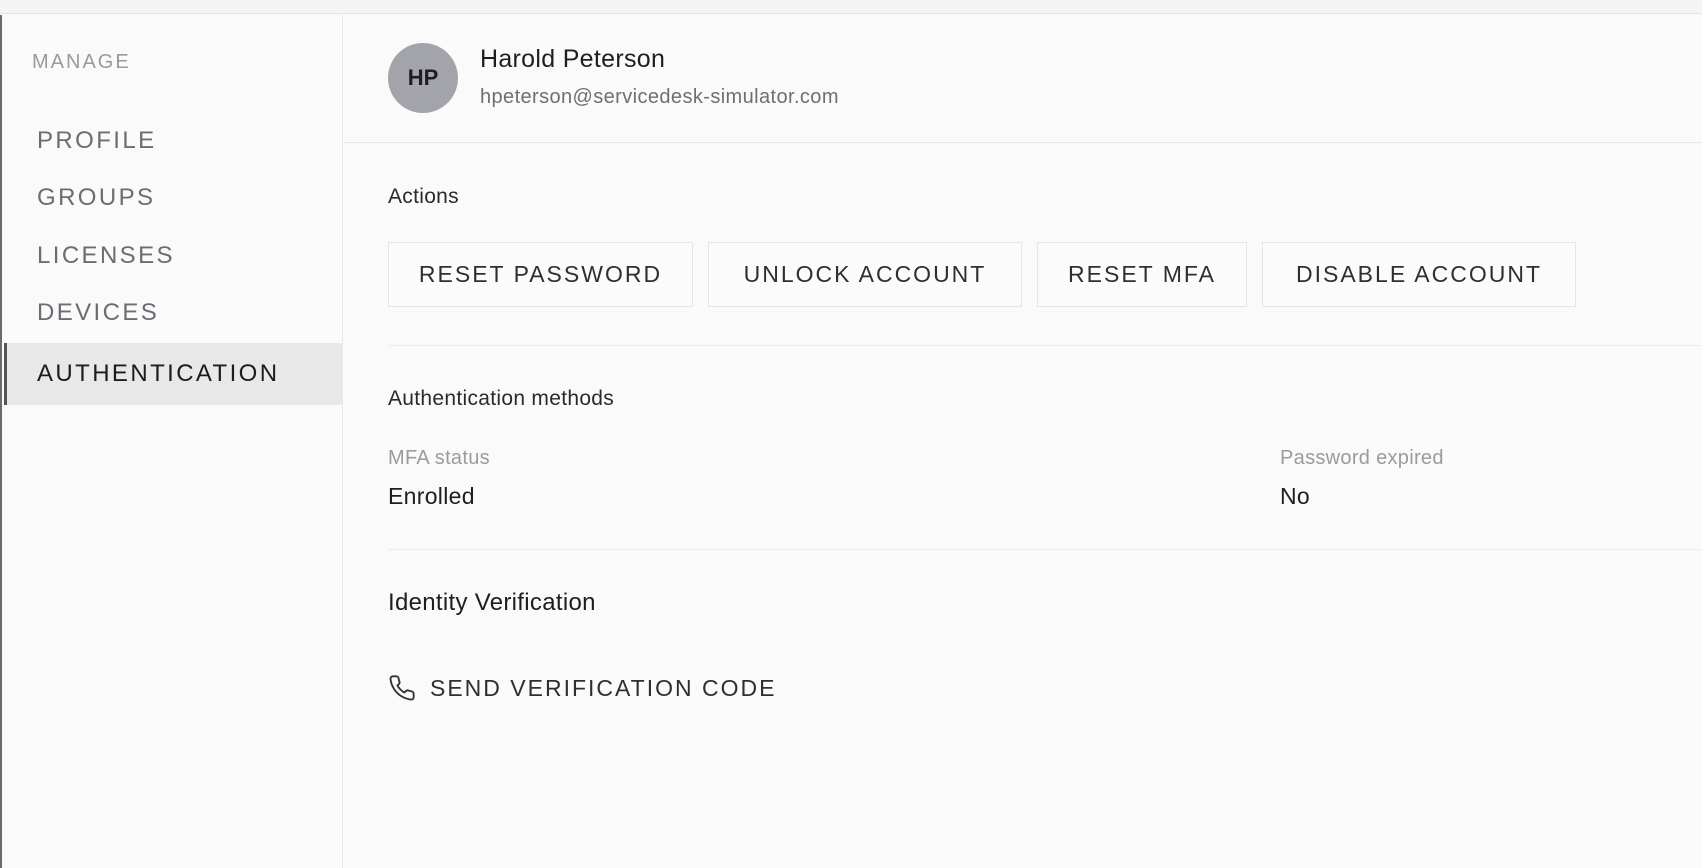 The image size is (1702, 868). What do you see at coordinates (439, 458) in the screenshot?
I see `mfa-status-label: MFA status` at bounding box center [439, 458].